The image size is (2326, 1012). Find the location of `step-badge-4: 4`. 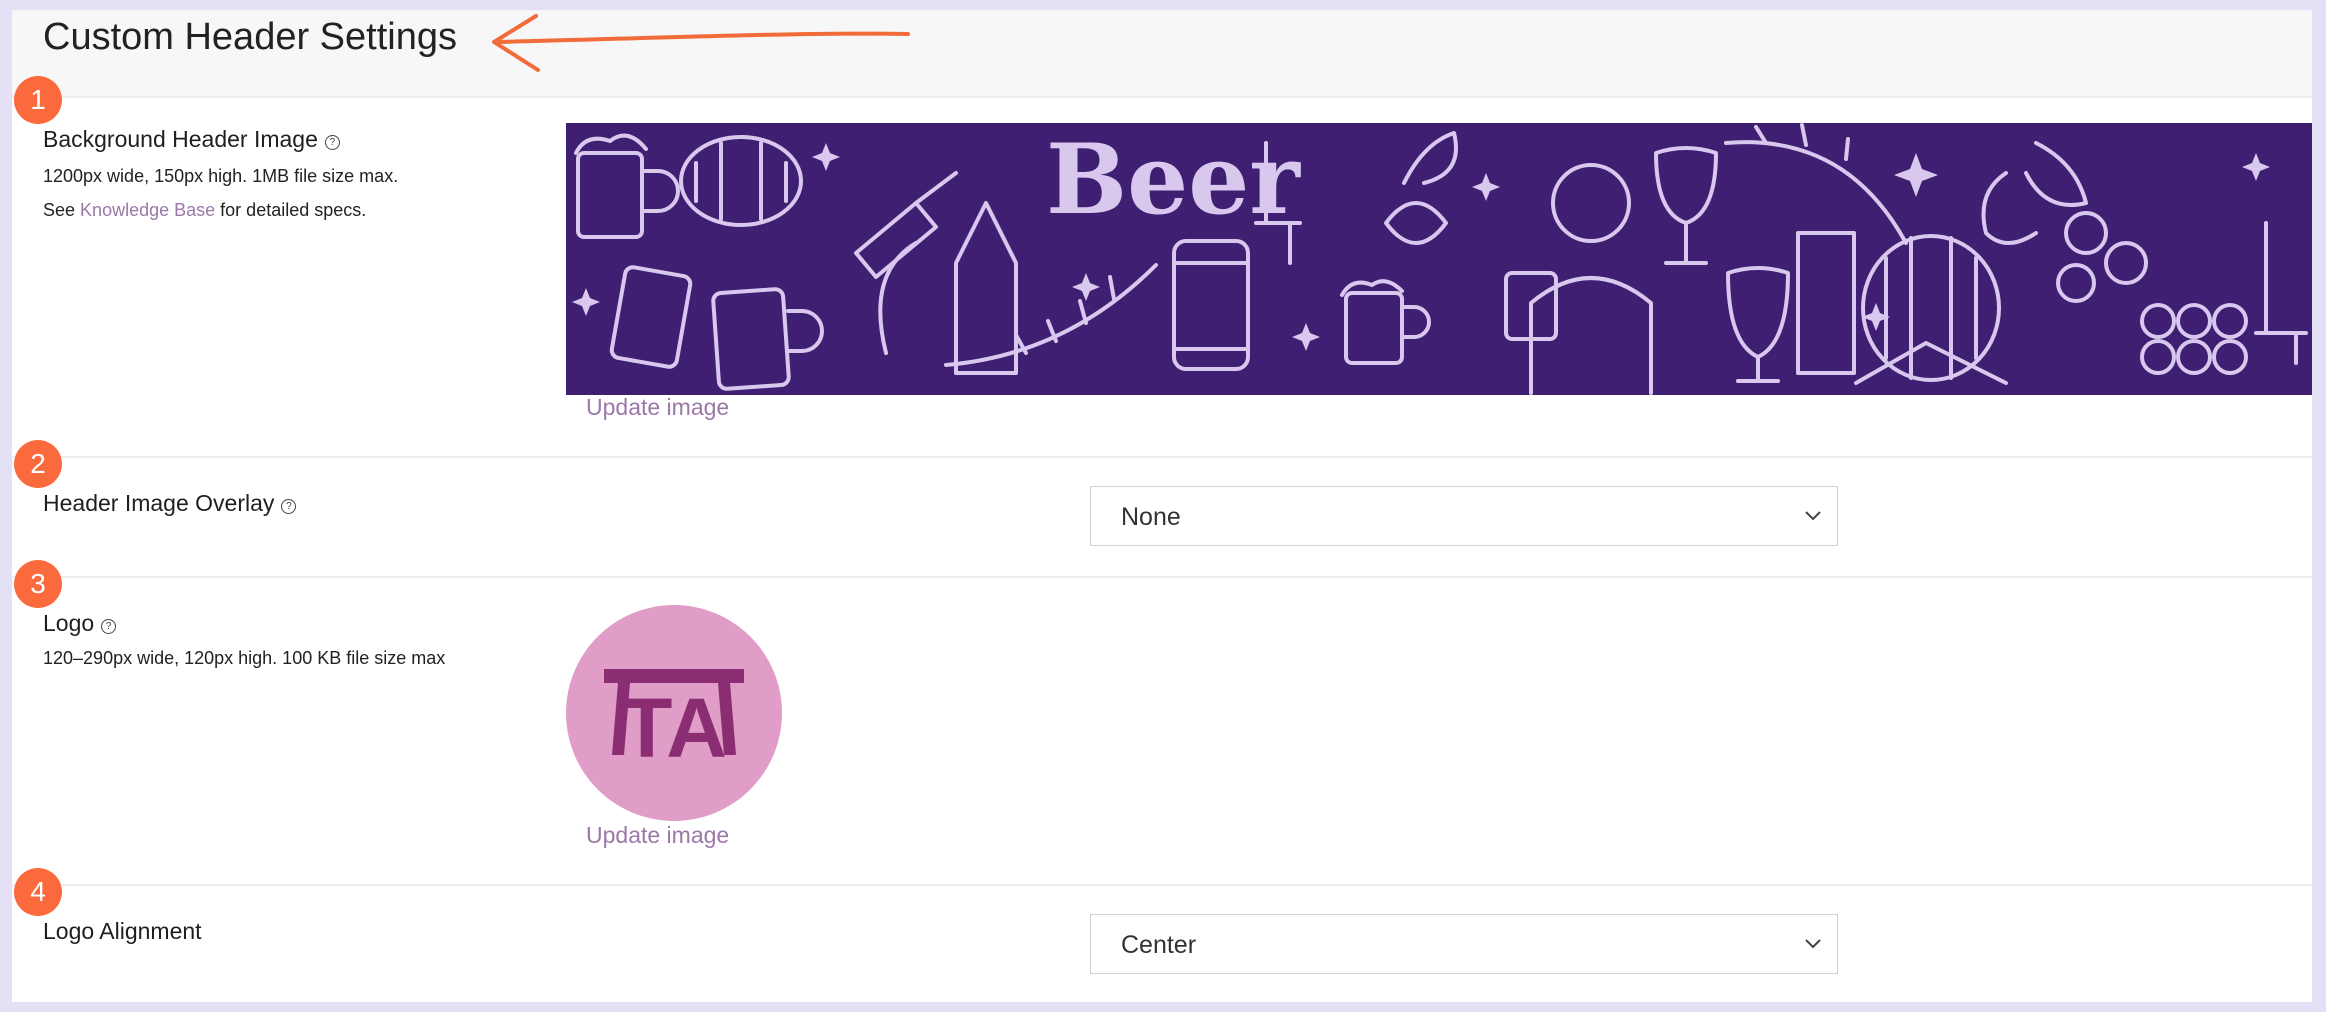

step-badge-4: 4 is located at coordinates (38, 892).